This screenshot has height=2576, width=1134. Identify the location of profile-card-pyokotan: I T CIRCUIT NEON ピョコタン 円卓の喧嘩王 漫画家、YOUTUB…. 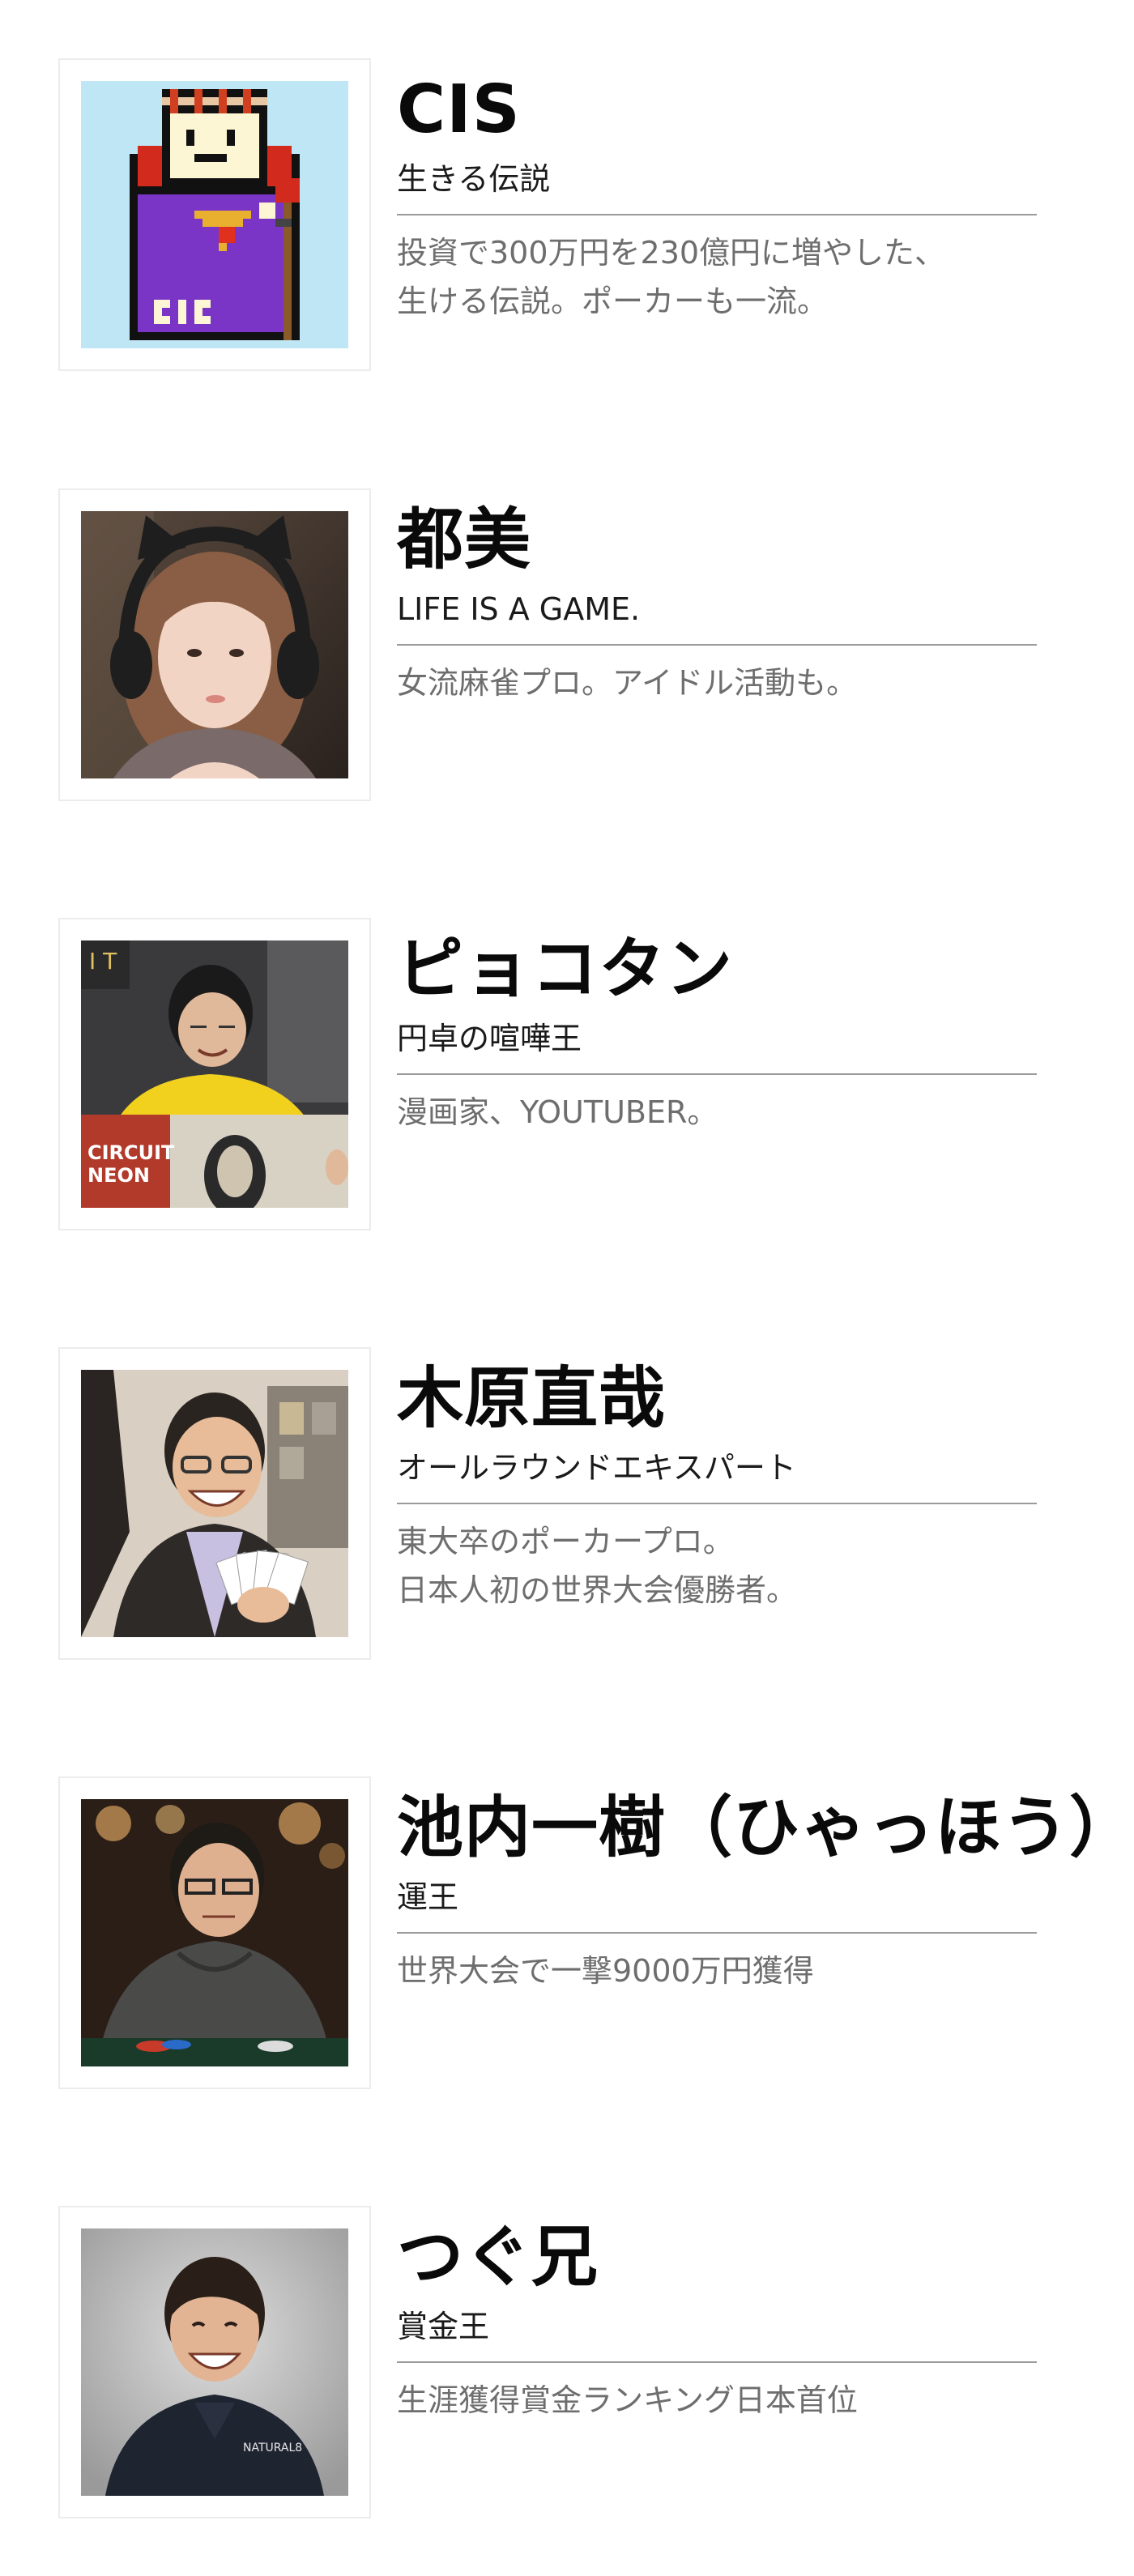
(584, 1077).